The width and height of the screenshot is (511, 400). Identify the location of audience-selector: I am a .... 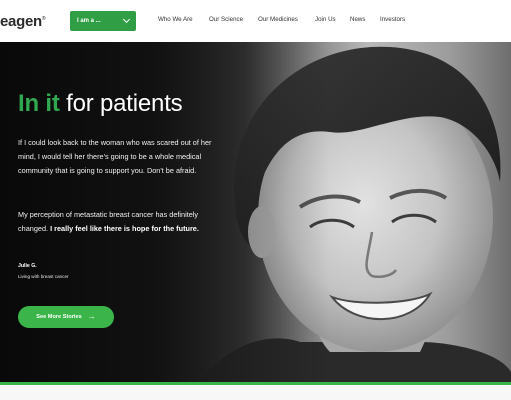
(103, 21).